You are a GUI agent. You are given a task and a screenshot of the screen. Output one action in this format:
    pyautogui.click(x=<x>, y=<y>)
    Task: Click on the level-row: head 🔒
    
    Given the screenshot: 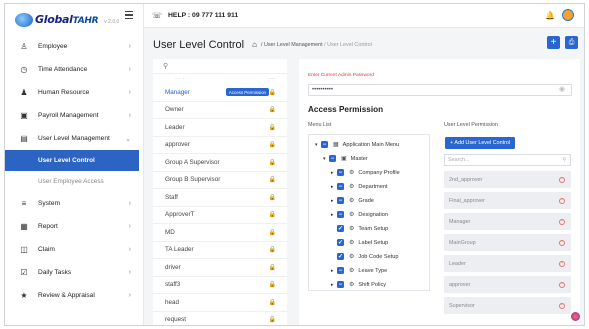 What is the action you would take?
    pyautogui.click(x=220, y=303)
    